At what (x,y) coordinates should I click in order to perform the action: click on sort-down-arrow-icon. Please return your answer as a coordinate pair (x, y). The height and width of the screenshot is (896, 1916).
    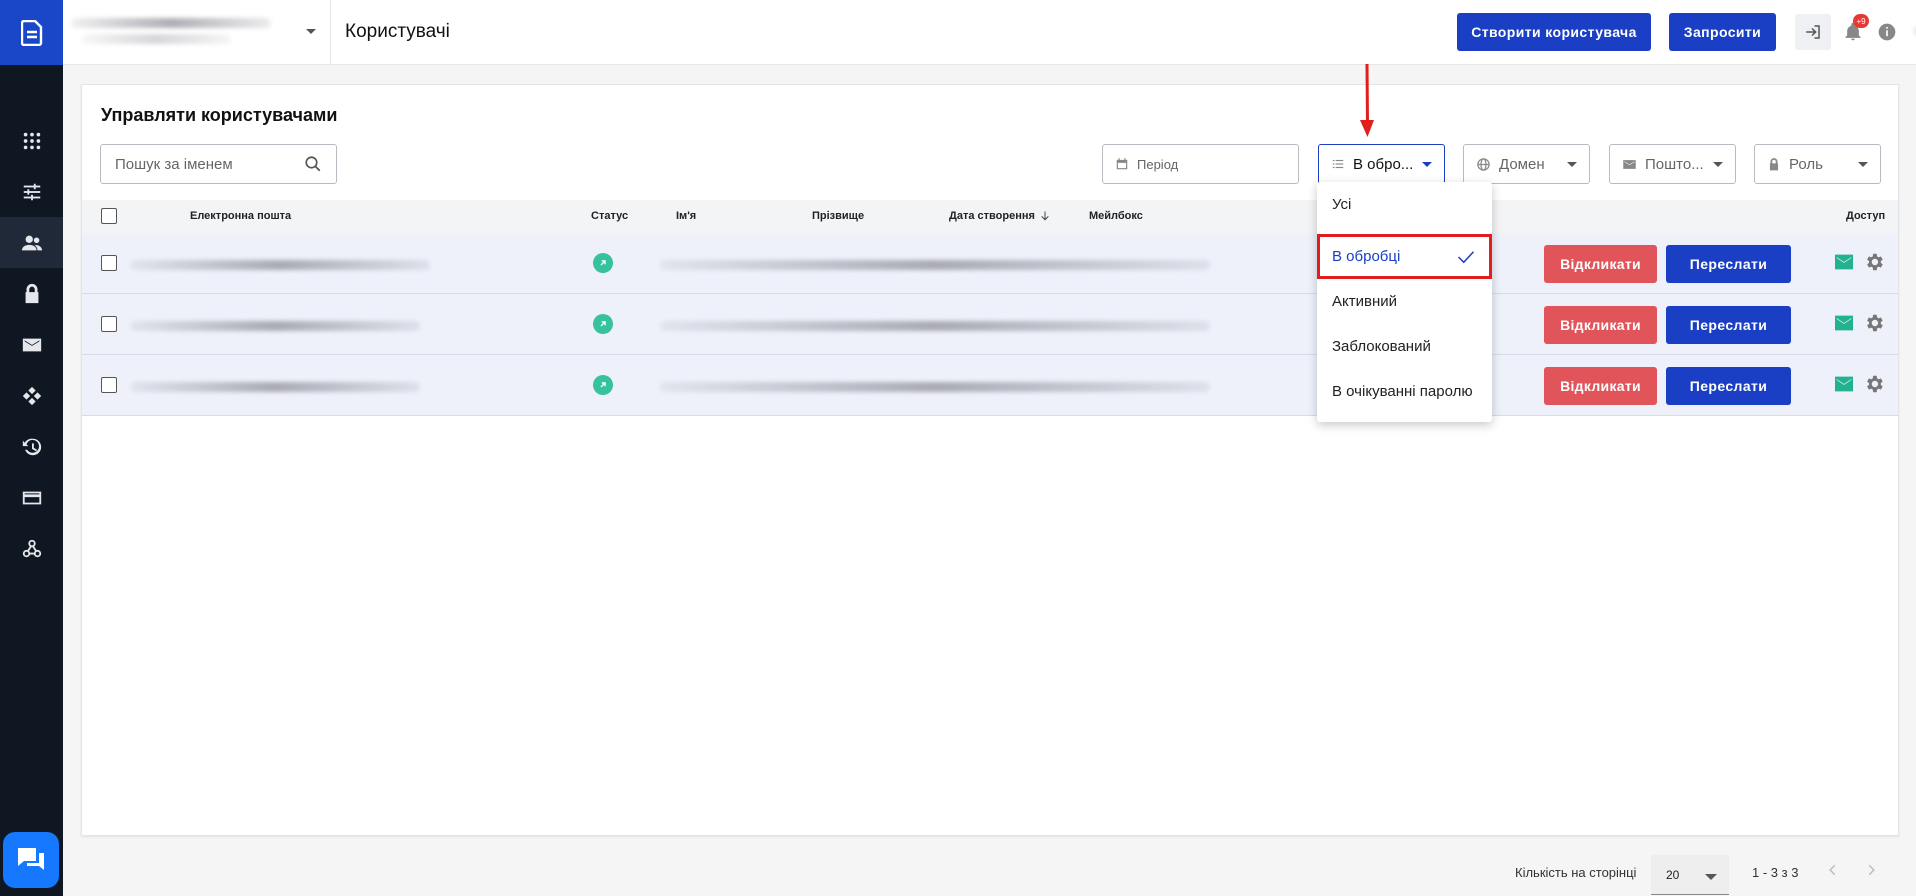
    Looking at the image, I should click on (1045, 216).